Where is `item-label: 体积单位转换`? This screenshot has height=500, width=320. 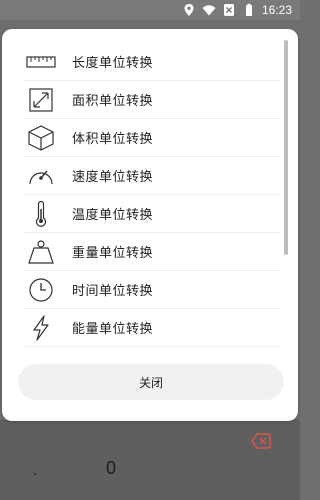 item-label: 体积单位转换 is located at coordinates (113, 139).